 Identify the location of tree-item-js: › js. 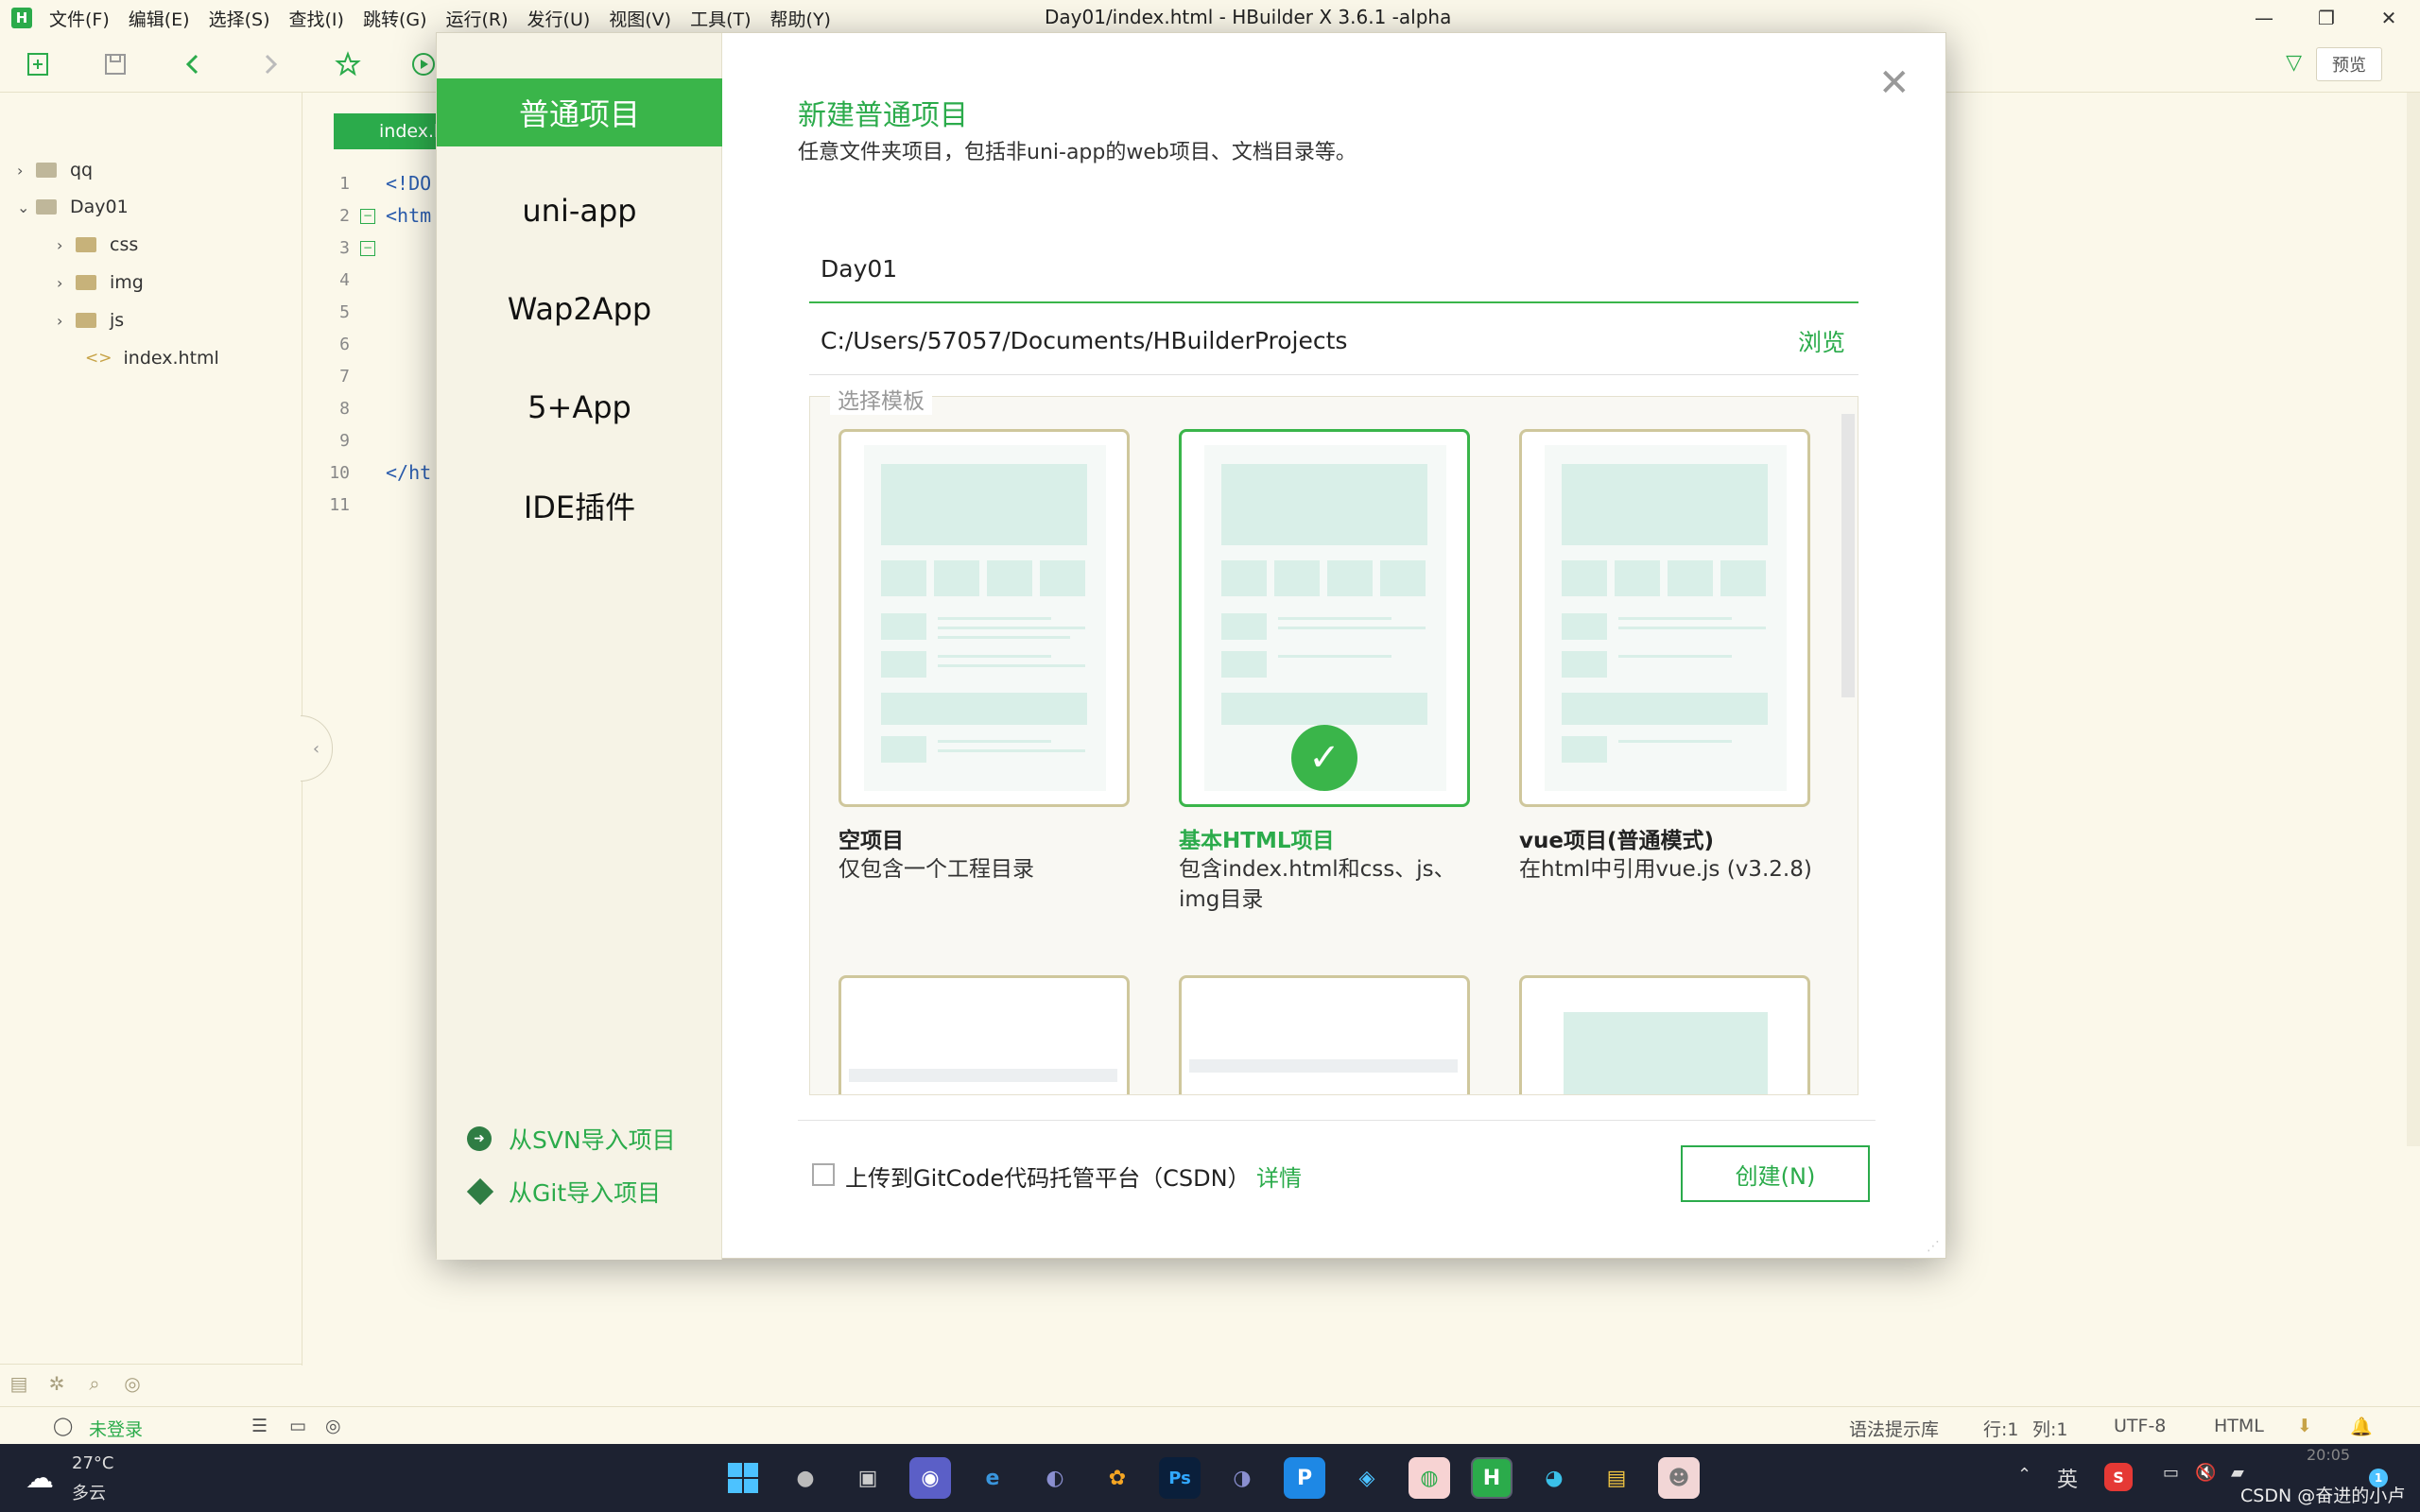
(91, 320).